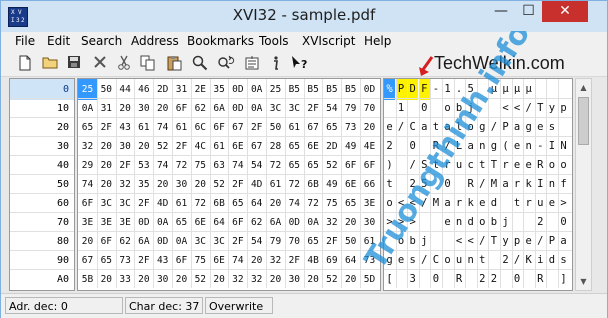 The width and height of the screenshot is (608, 318). I want to click on hex-cell: 46, so click(143, 89).